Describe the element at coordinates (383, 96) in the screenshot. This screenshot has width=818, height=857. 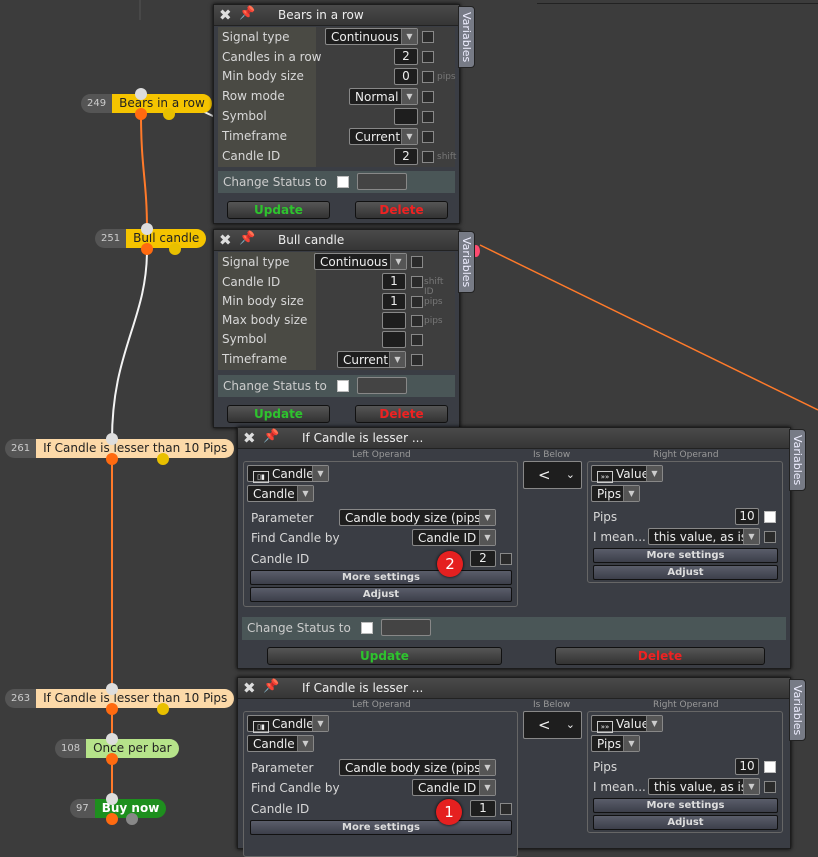
I see `row-mode-select: Normal ▼` at that location.